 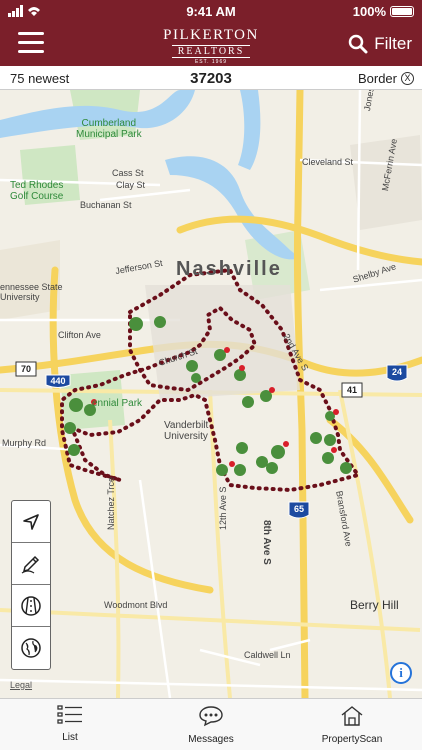 I want to click on park-label-cumberland: Cumberland Municipal Park, so click(x=109, y=129).